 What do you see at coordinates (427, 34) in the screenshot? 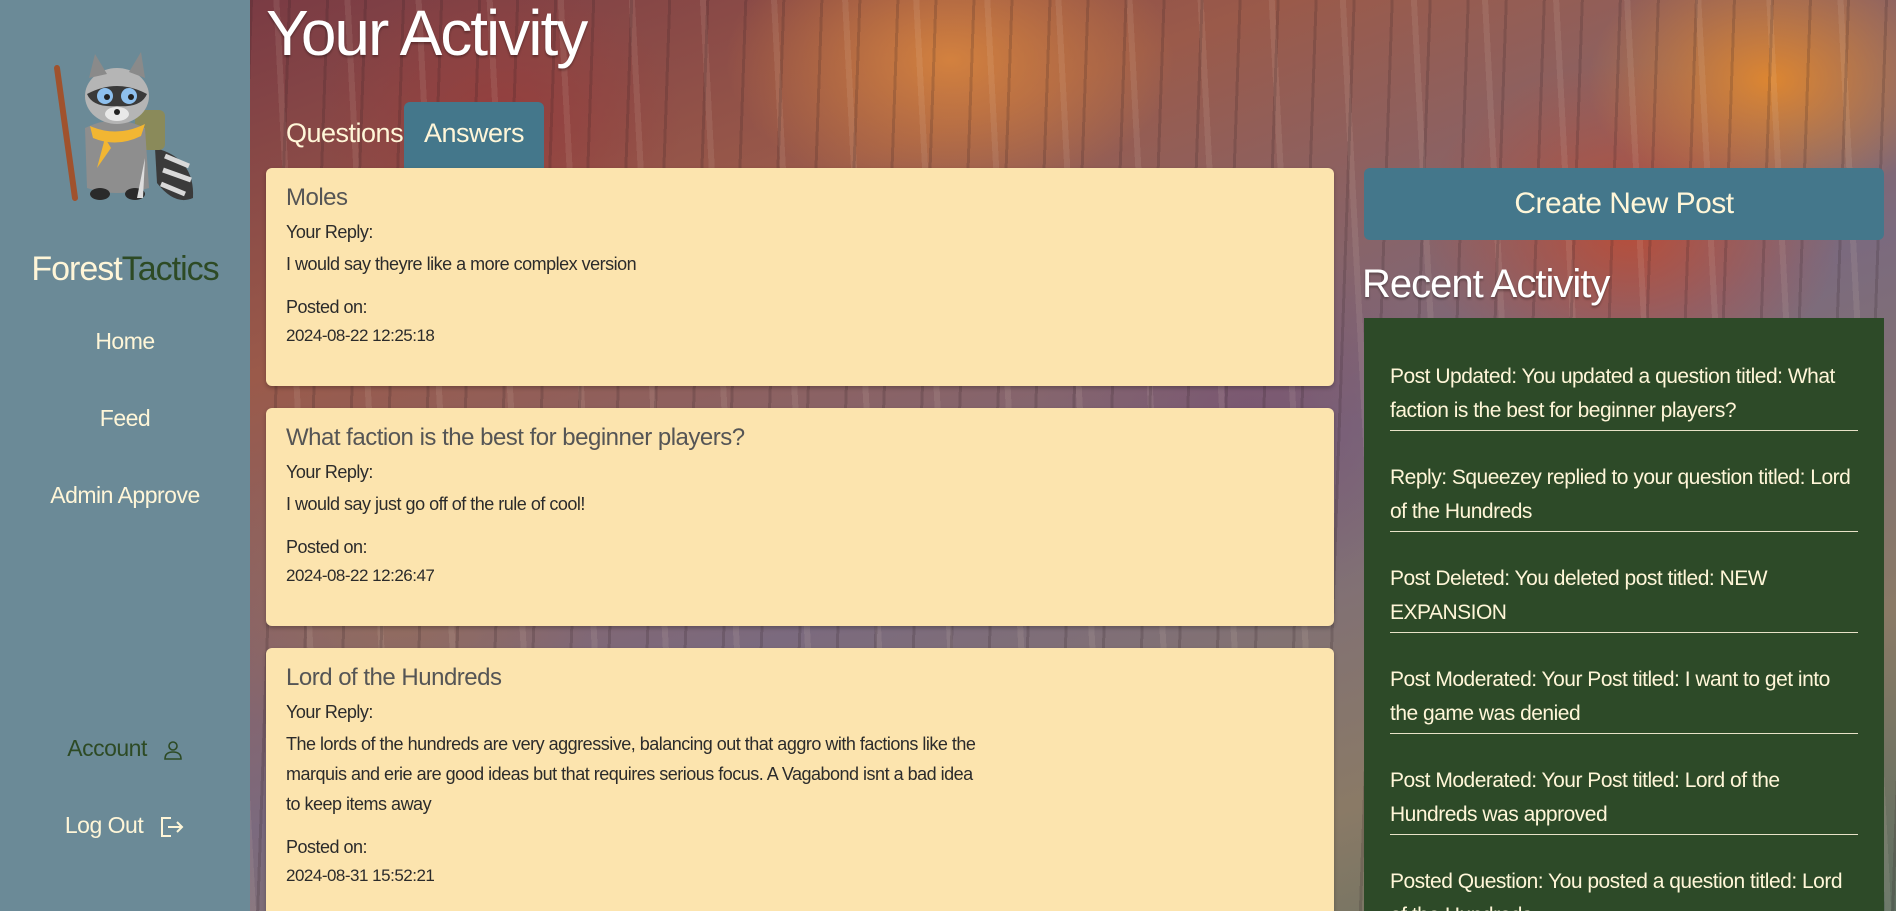
I see `page-title: Your Activity` at bounding box center [427, 34].